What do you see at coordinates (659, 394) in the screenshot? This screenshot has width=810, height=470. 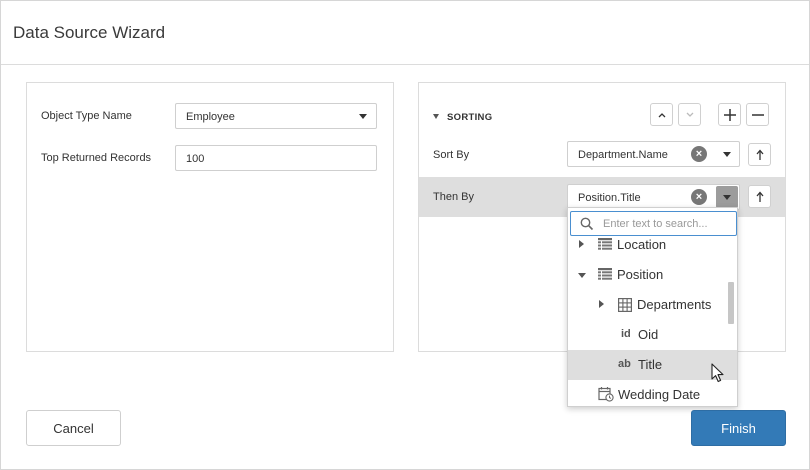 I see `tree-item-label: Wedding Date` at bounding box center [659, 394].